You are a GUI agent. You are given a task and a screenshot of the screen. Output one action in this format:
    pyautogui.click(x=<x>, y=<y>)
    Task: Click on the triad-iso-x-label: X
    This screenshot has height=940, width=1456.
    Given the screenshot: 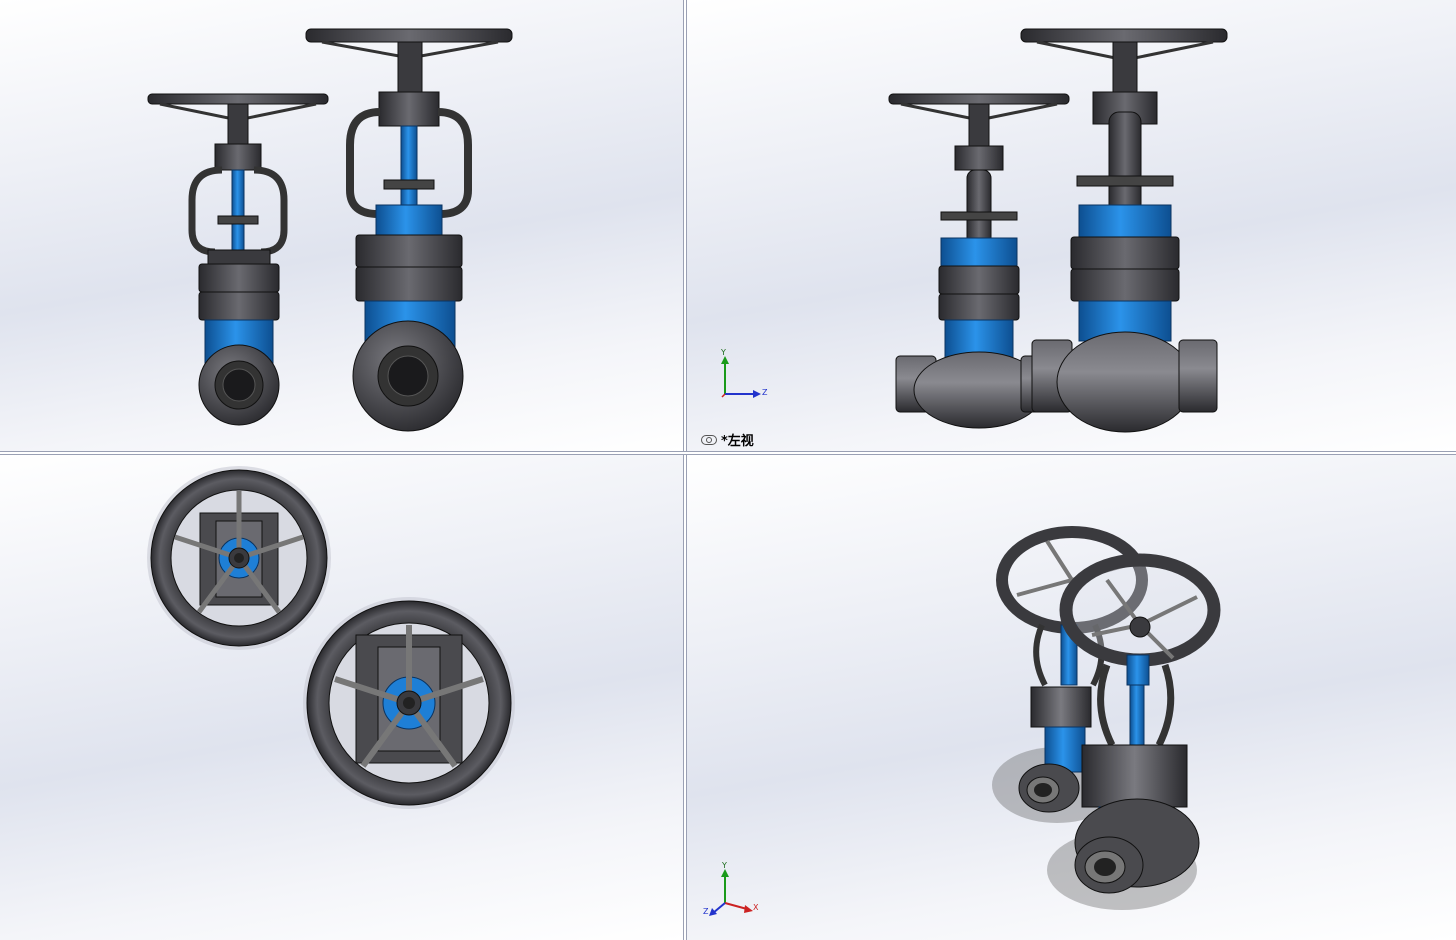 What is the action you would take?
    pyautogui.click(x=756, y=907)
    